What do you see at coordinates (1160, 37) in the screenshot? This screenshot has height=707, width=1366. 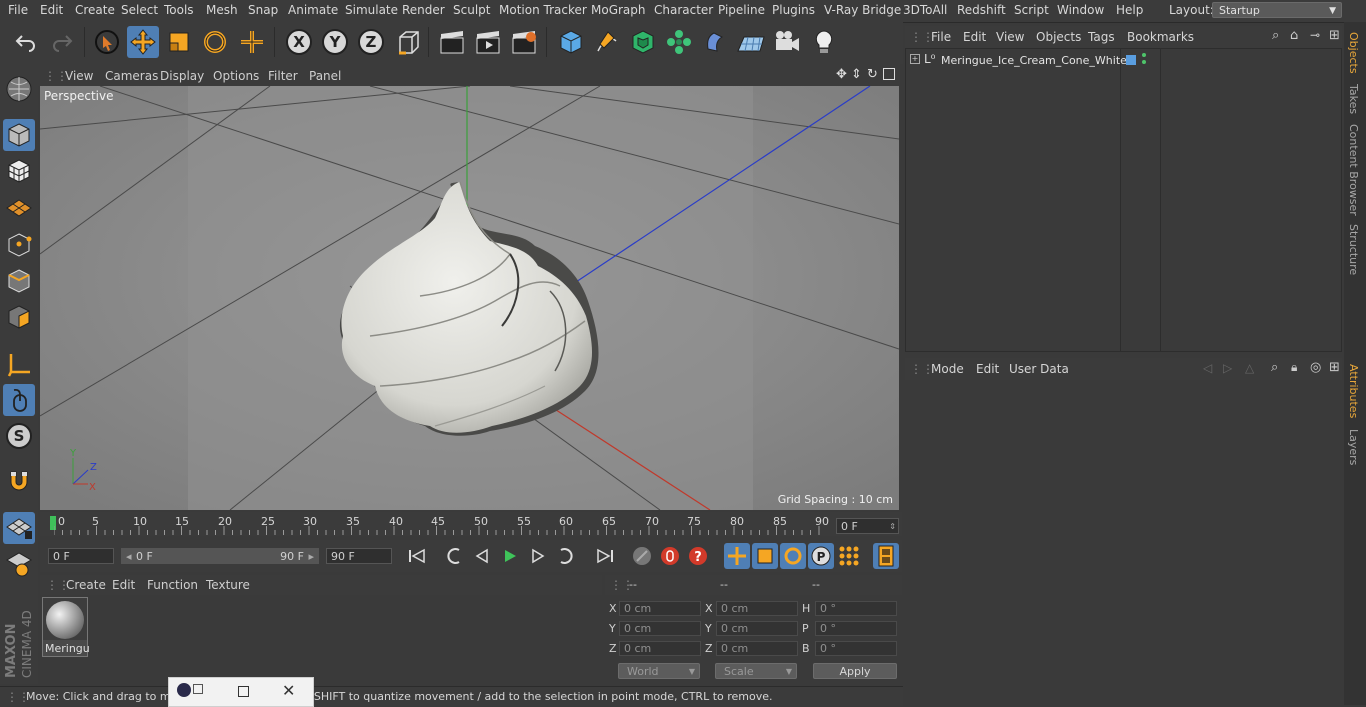 I see `object-menu-bookmarks: Bookmarks` at bounding box center [1160, 37].